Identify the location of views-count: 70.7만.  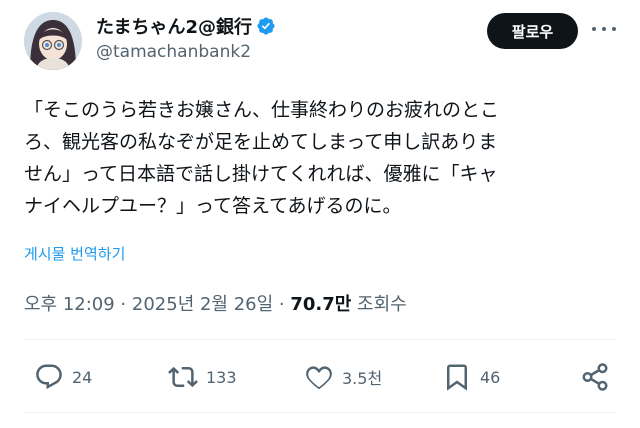
(321, 304).